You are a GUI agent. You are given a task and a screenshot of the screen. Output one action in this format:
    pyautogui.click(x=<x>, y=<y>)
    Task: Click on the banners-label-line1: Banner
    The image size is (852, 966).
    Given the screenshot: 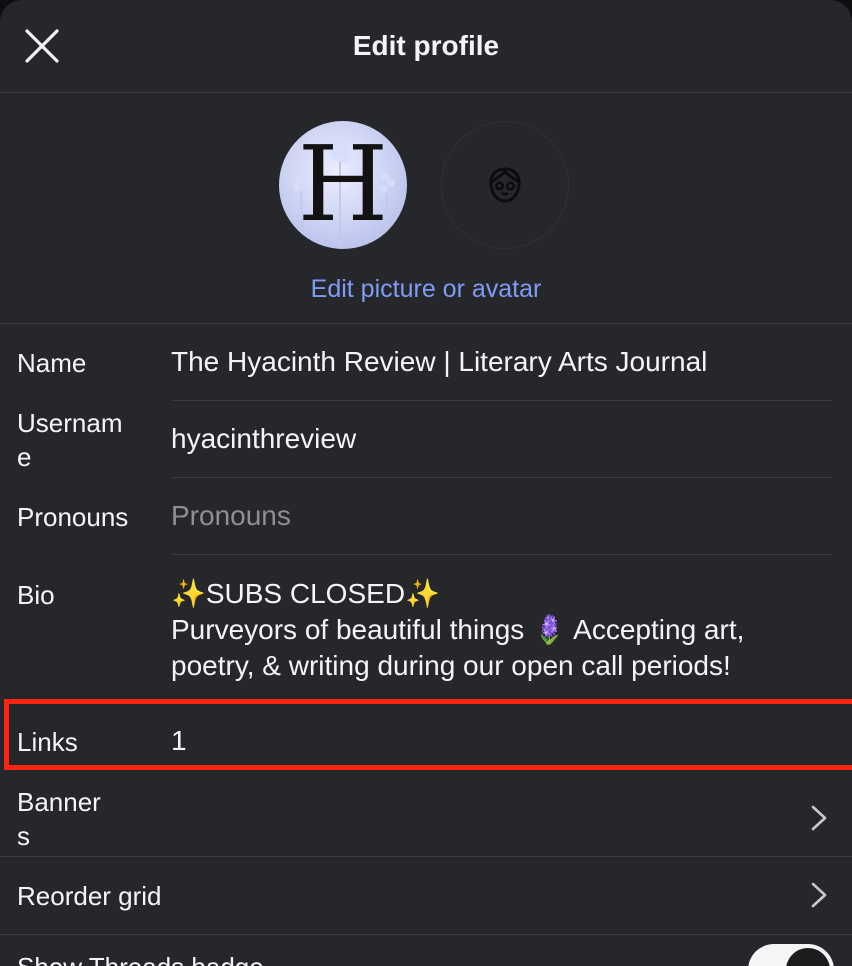 What is the action you would take?
    pyautogui.click(x=59, y=802)
    